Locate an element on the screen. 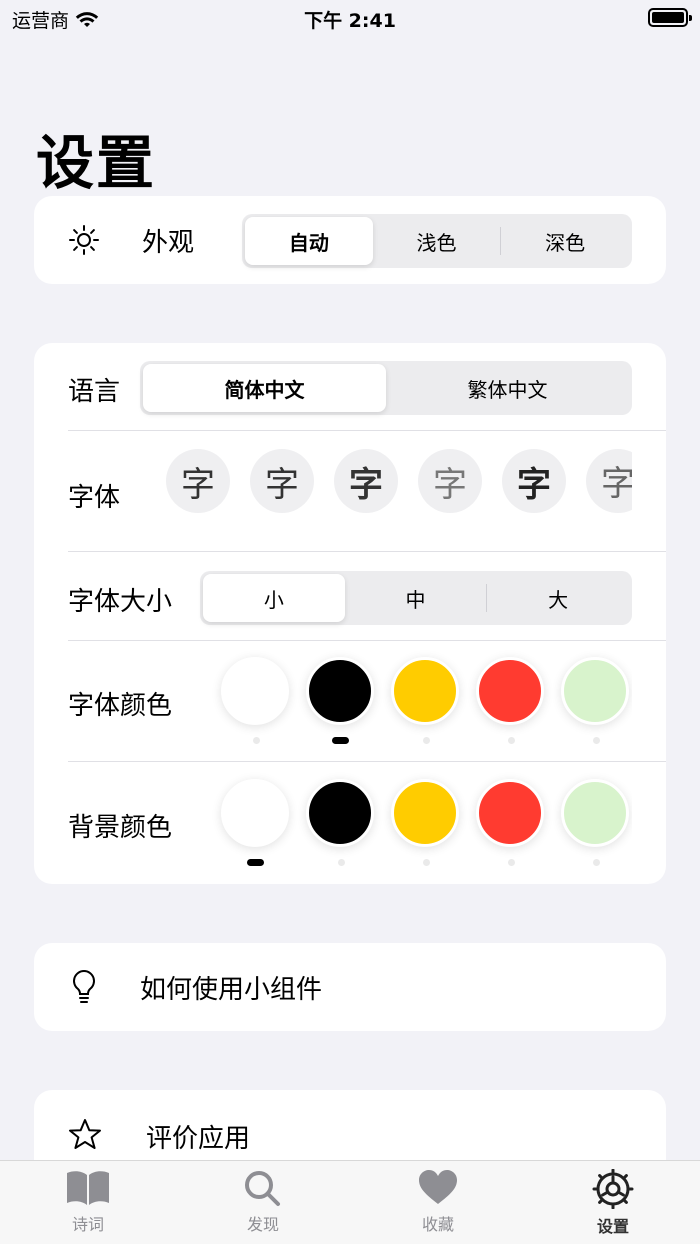 This screenshot has width=700, height=1244. font-color-green is located at coordinates (595, 691).